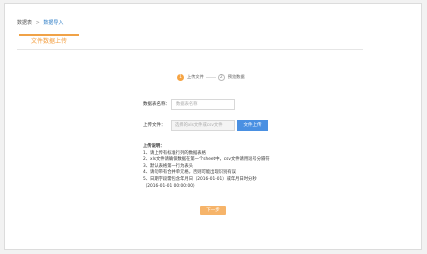 This screenshot has width=427, height=254. Describe the element at coordinates (189, 173) in the screenshot. I see `instruction-item: 4、请勿带有合并单元格，否则可能出现识别有误` at that location.